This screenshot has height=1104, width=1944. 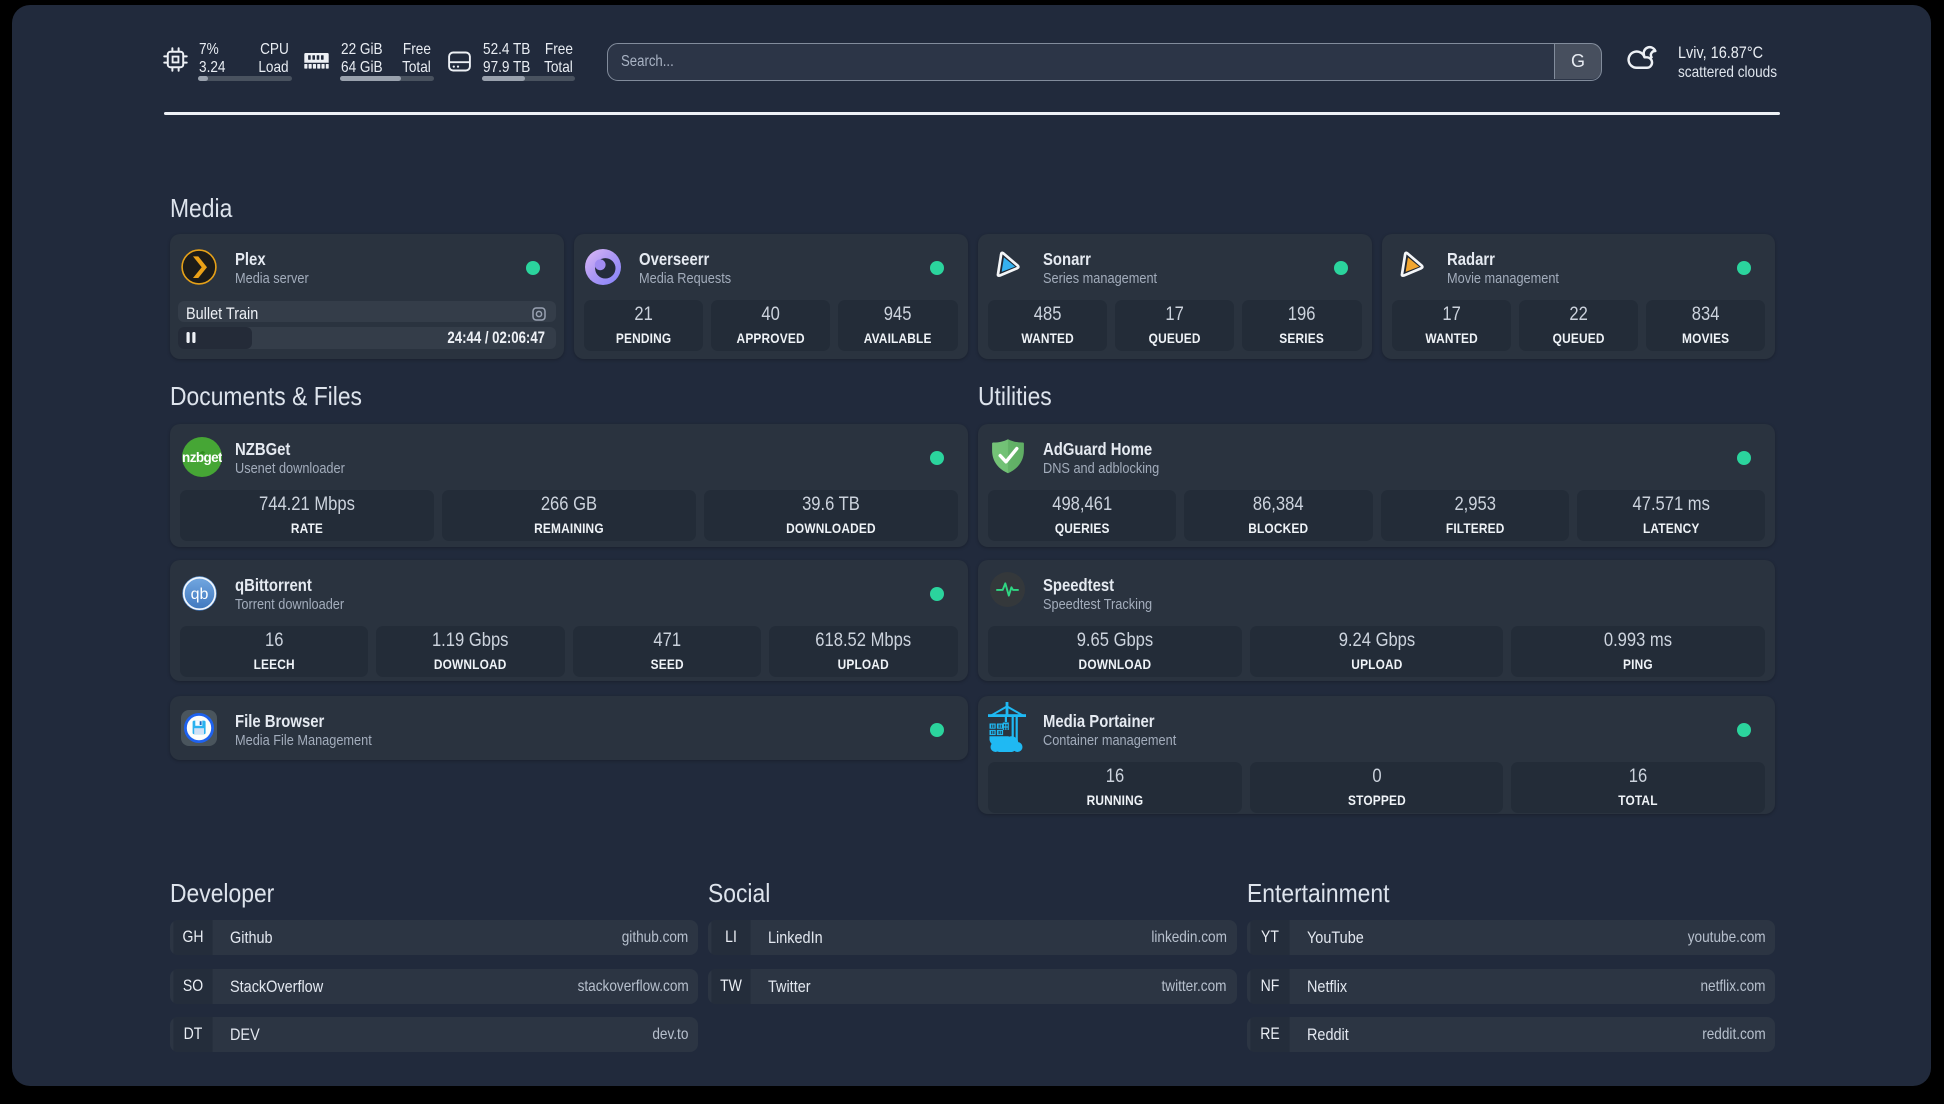 I want to click on svg-text: nzbget, so click(x=202, y=457).